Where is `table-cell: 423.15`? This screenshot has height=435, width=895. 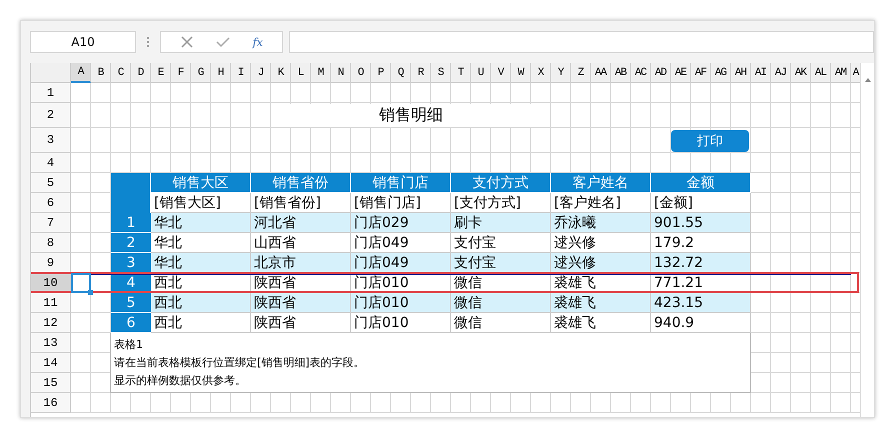 table-cell: 423.15 is located at coordinates (701, 303).